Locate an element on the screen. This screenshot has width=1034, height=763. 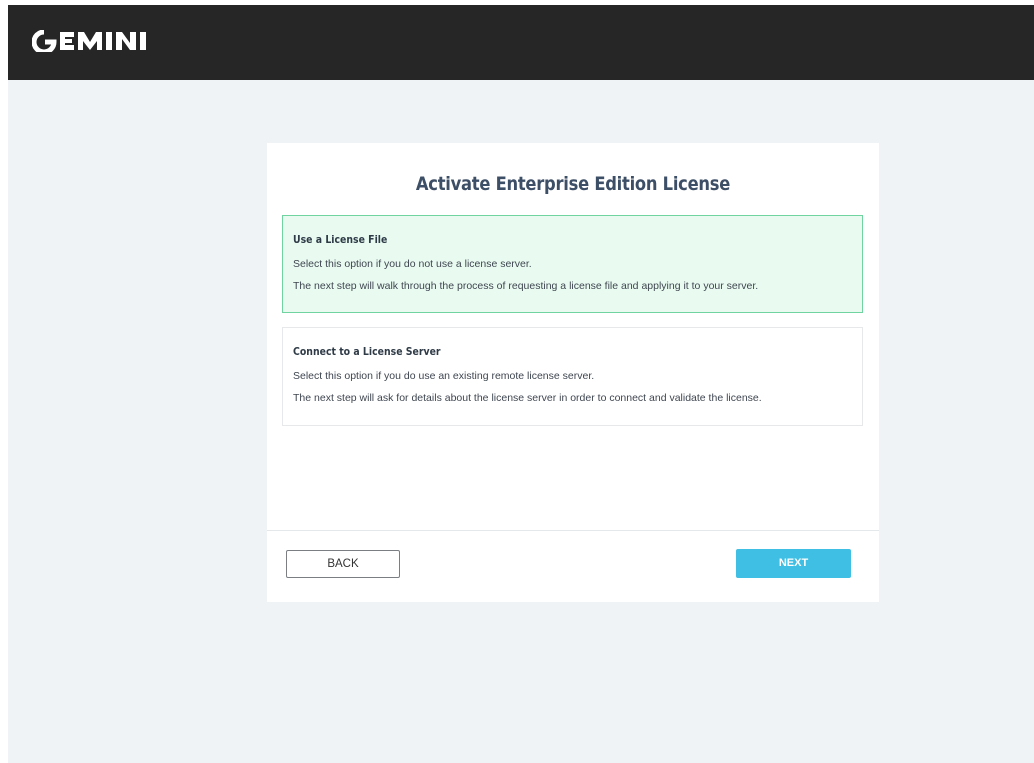
gemini-logo-icon is located at coordinates (91, 41).